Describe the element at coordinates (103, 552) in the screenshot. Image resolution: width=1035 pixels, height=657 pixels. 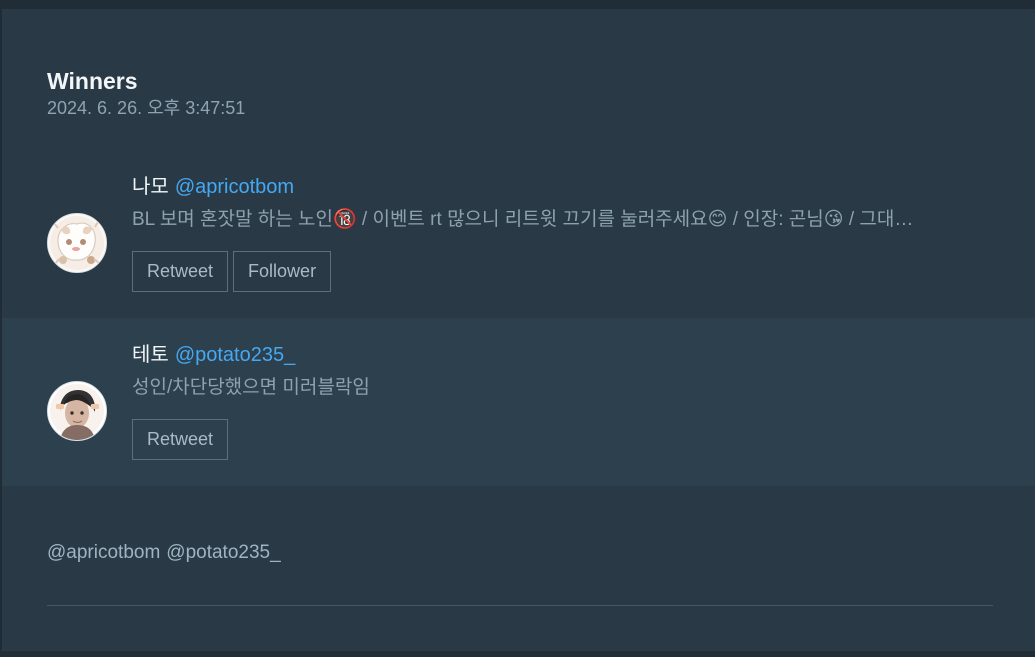
I see `mention-link-apricotbom: @apricotbom` at that location.